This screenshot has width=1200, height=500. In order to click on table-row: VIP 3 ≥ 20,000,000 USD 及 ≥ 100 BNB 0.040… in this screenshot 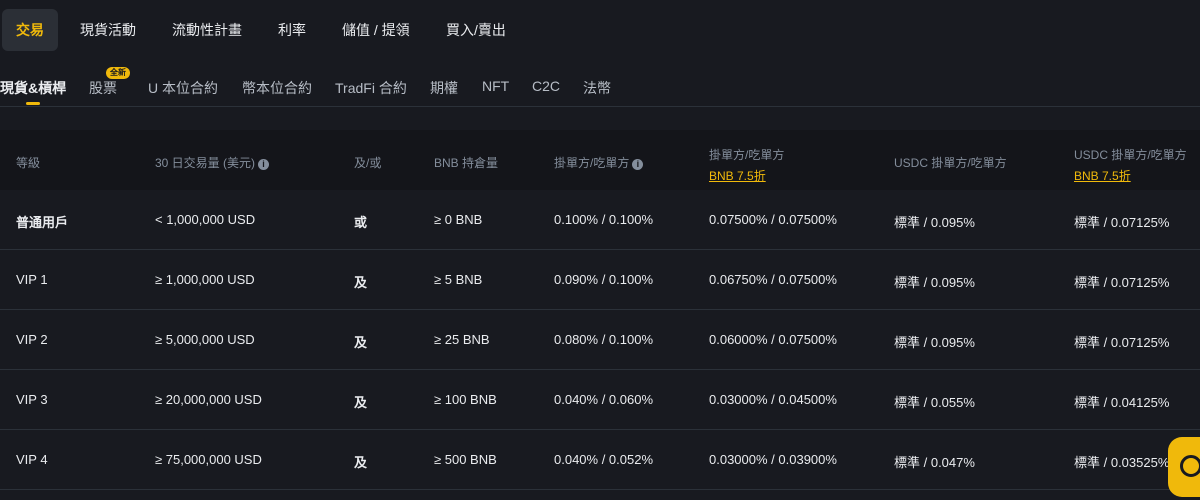, I will do `click(600, 400)`.